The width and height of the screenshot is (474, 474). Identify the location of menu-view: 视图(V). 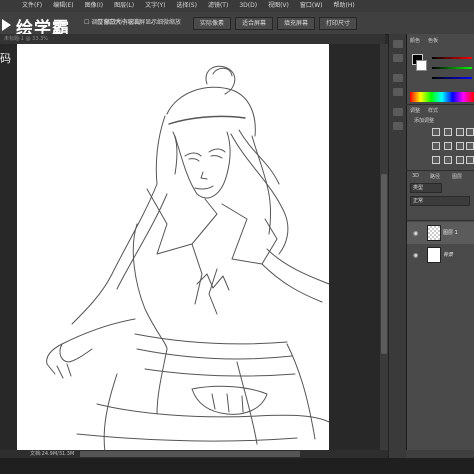
(278, 6).